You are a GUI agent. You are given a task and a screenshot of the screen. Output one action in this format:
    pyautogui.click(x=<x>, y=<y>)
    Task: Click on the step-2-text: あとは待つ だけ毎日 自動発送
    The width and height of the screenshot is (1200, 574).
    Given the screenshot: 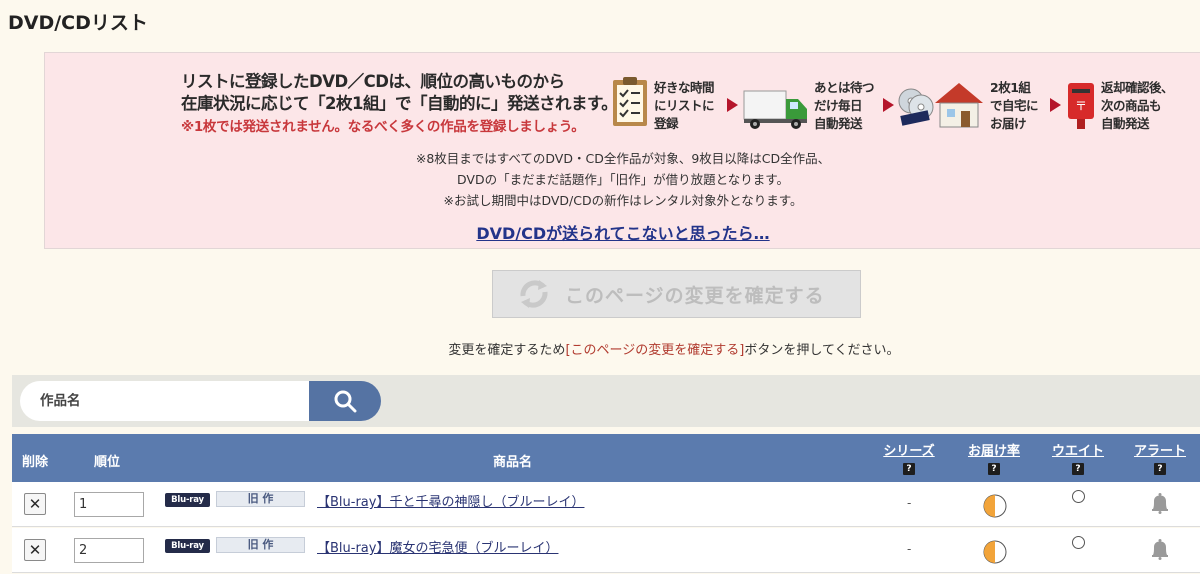 What is the action you would take?
    pyautogui.click(x=844, y=105)
    